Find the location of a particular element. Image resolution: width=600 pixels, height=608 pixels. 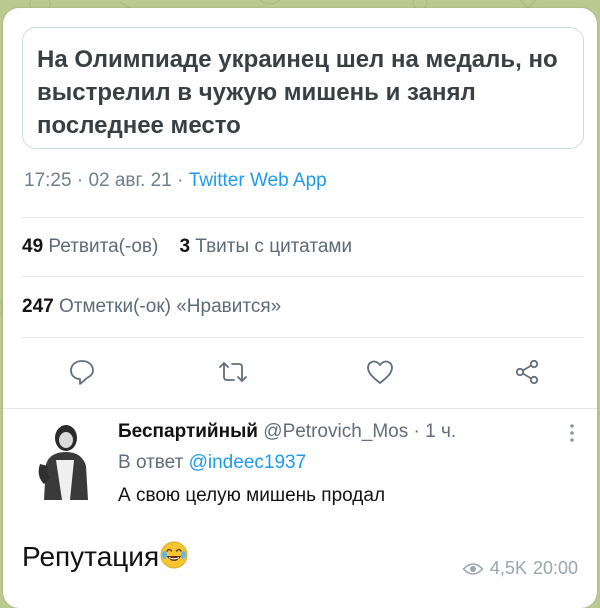

reply-to-handle: @indeec1937 is located at coordinates (248, 462).